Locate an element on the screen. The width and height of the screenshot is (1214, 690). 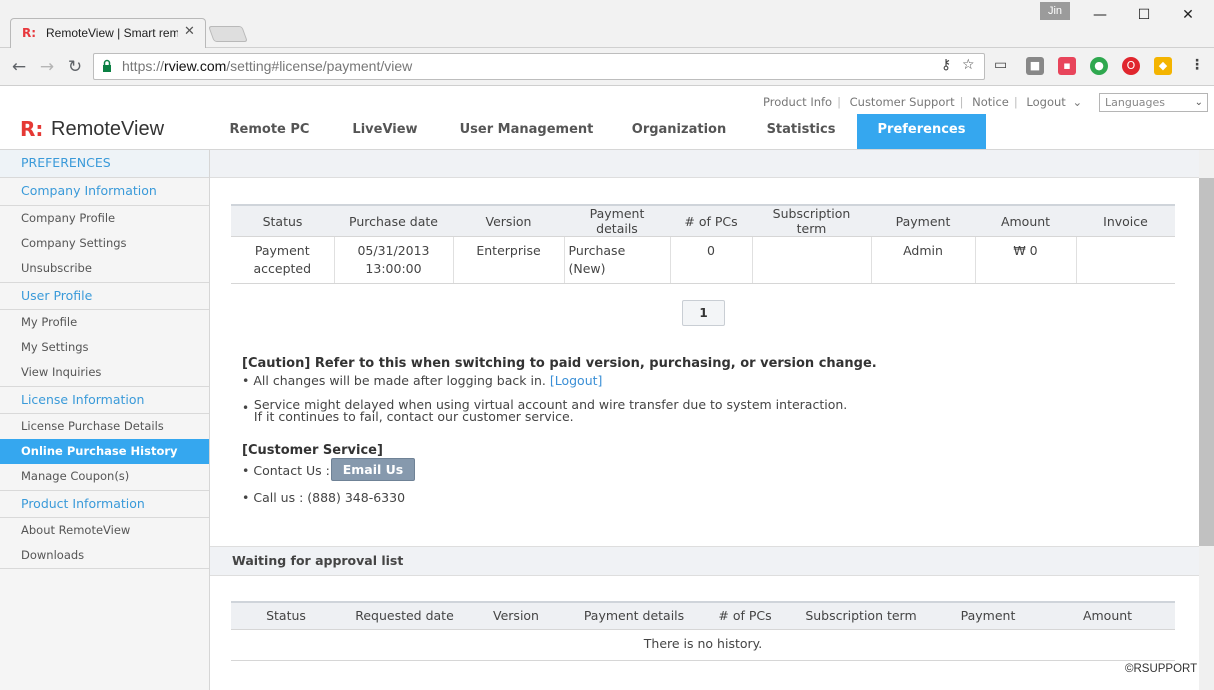
cell-version: Enterprise is located at coordinates (509, 260).